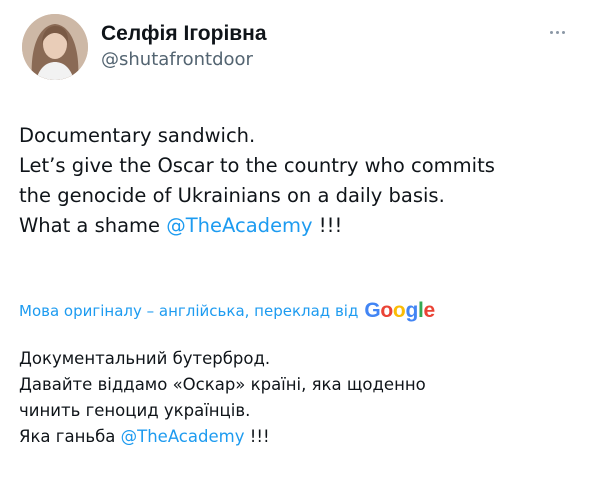  I want to click on tweet-line-text: What a shame, so click(93, 225).